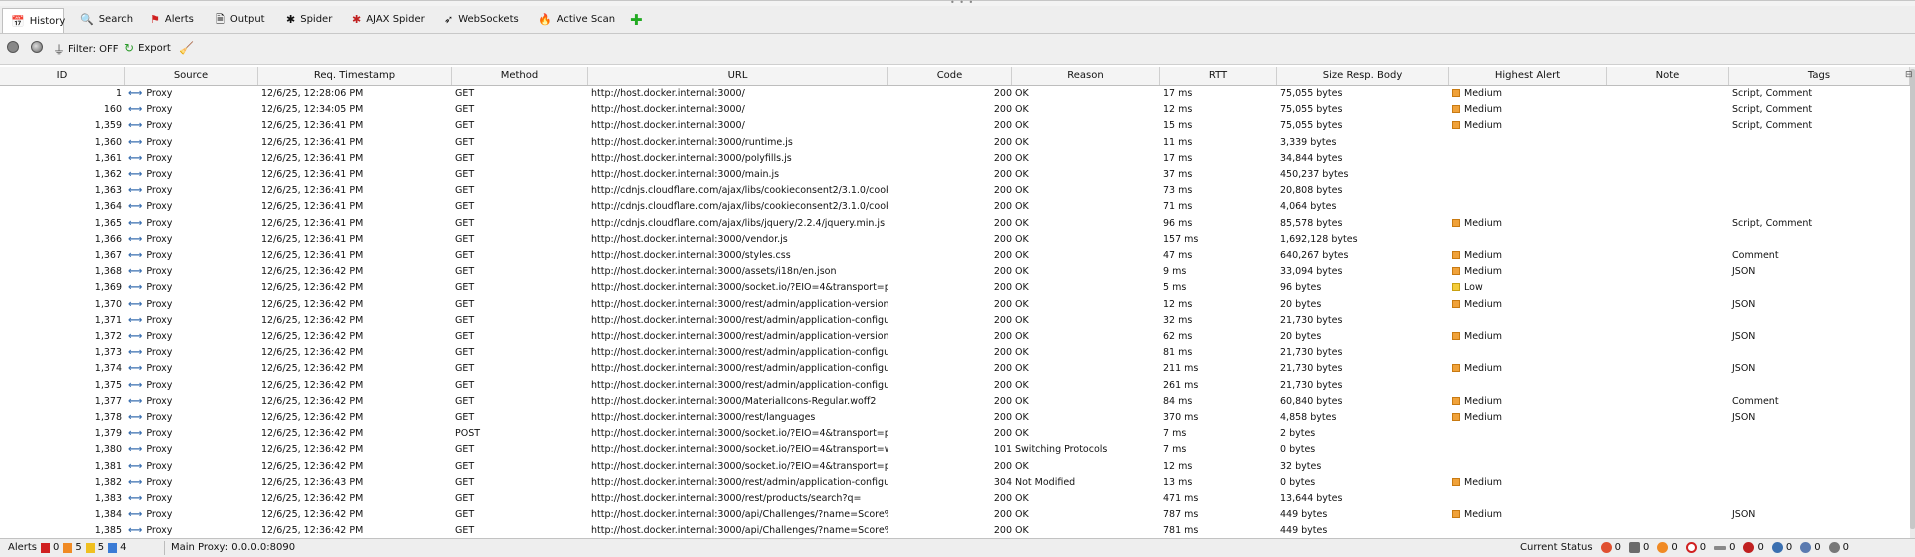 The height and width of the screenshot is (557, 1915). I want to click on tab-ajax-spider: ✱ AJAX Spider, so click(387, 19).